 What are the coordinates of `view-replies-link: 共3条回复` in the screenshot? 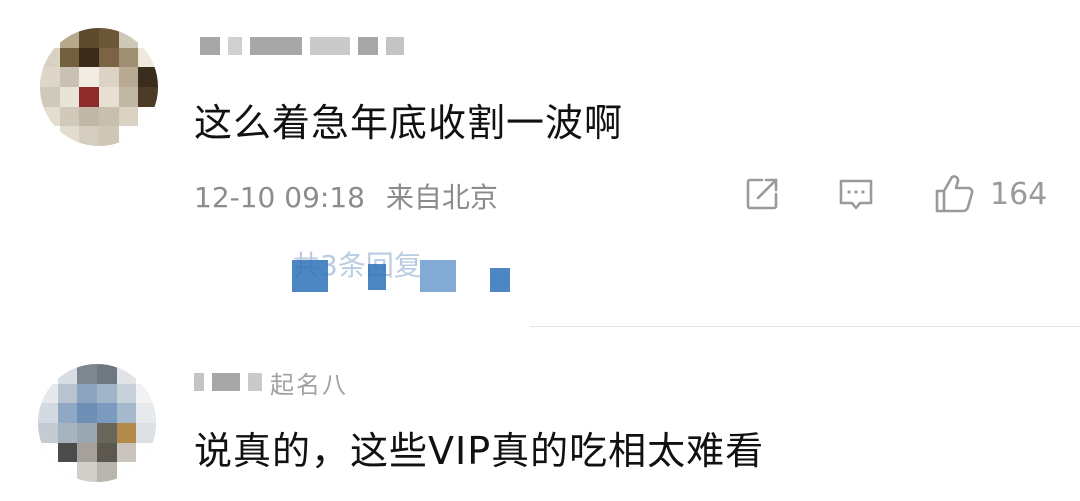 It's located at (401, 268).